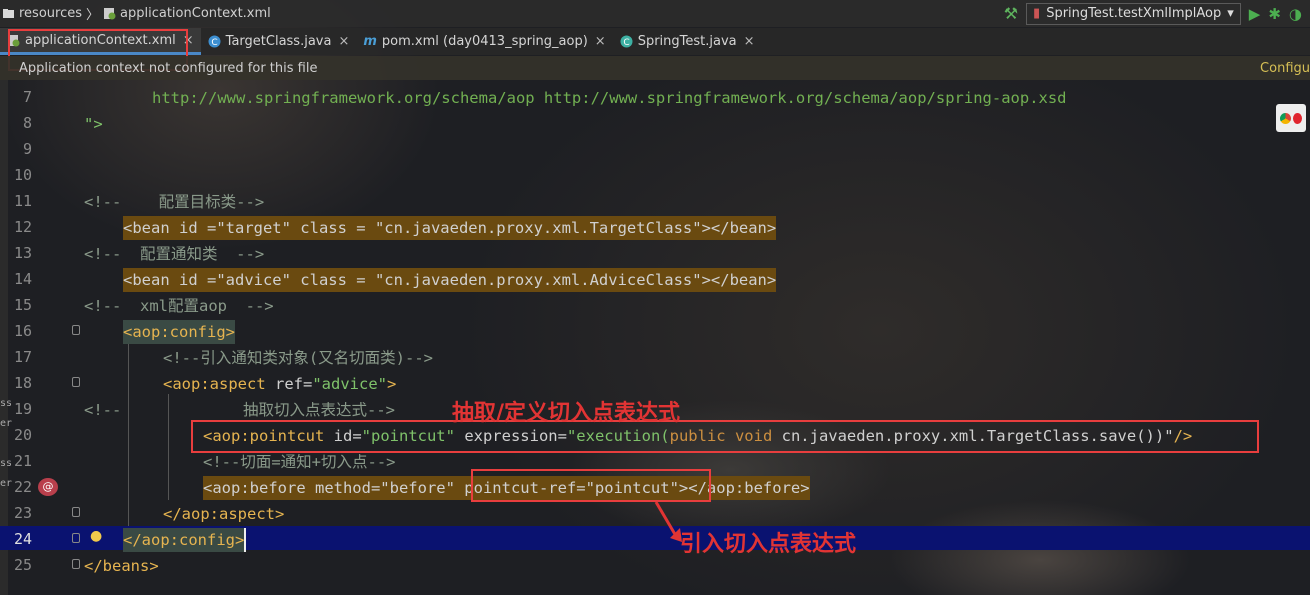 Image resolution: width=1310 pixels, height=595 pixels. Describe the element at coordinates (22, 279) in the screenshot. I see `line-number: 14` at that location.